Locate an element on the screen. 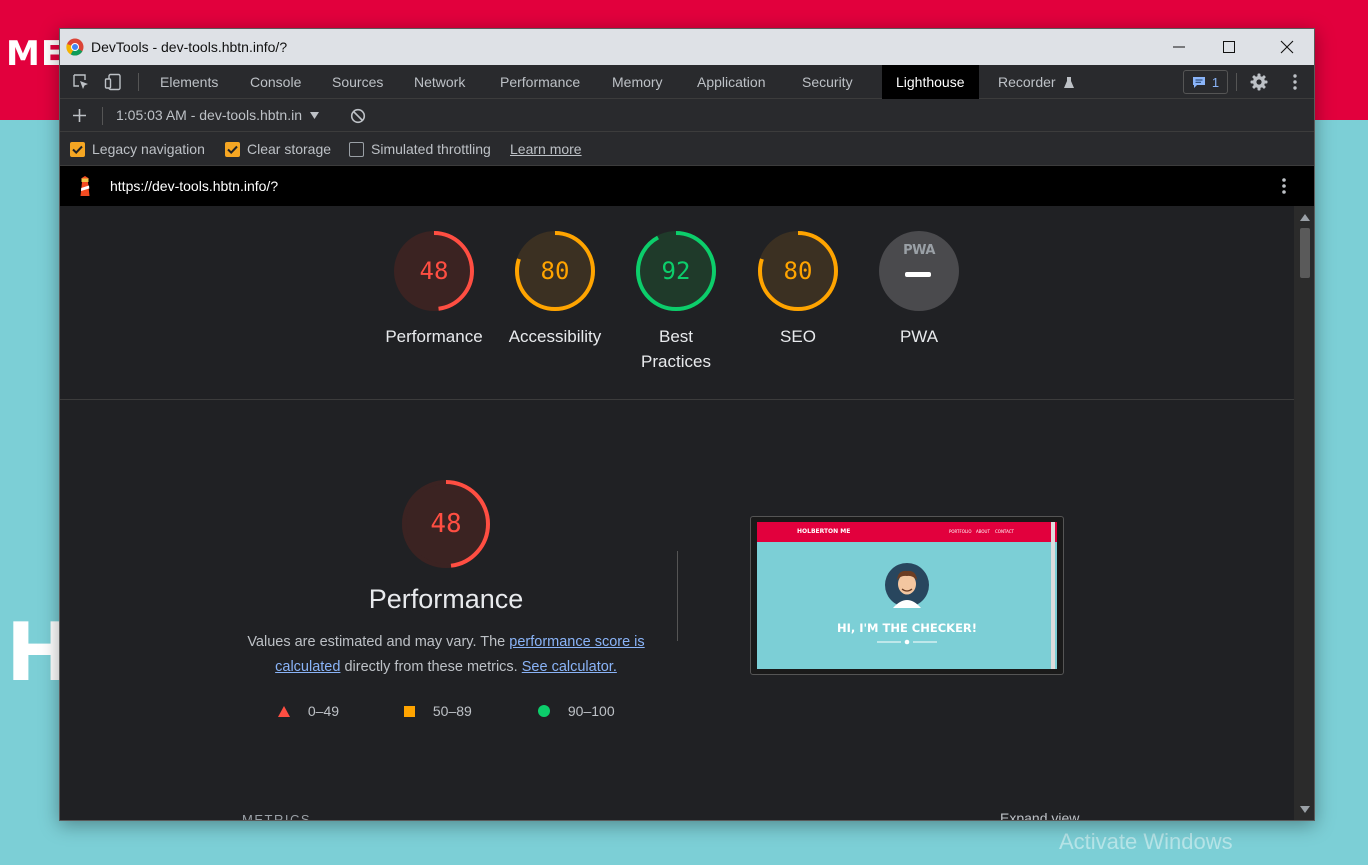 The height and width of the screenshot is (865, 1368). tab-console: Console is located at coordinates (275, 82).